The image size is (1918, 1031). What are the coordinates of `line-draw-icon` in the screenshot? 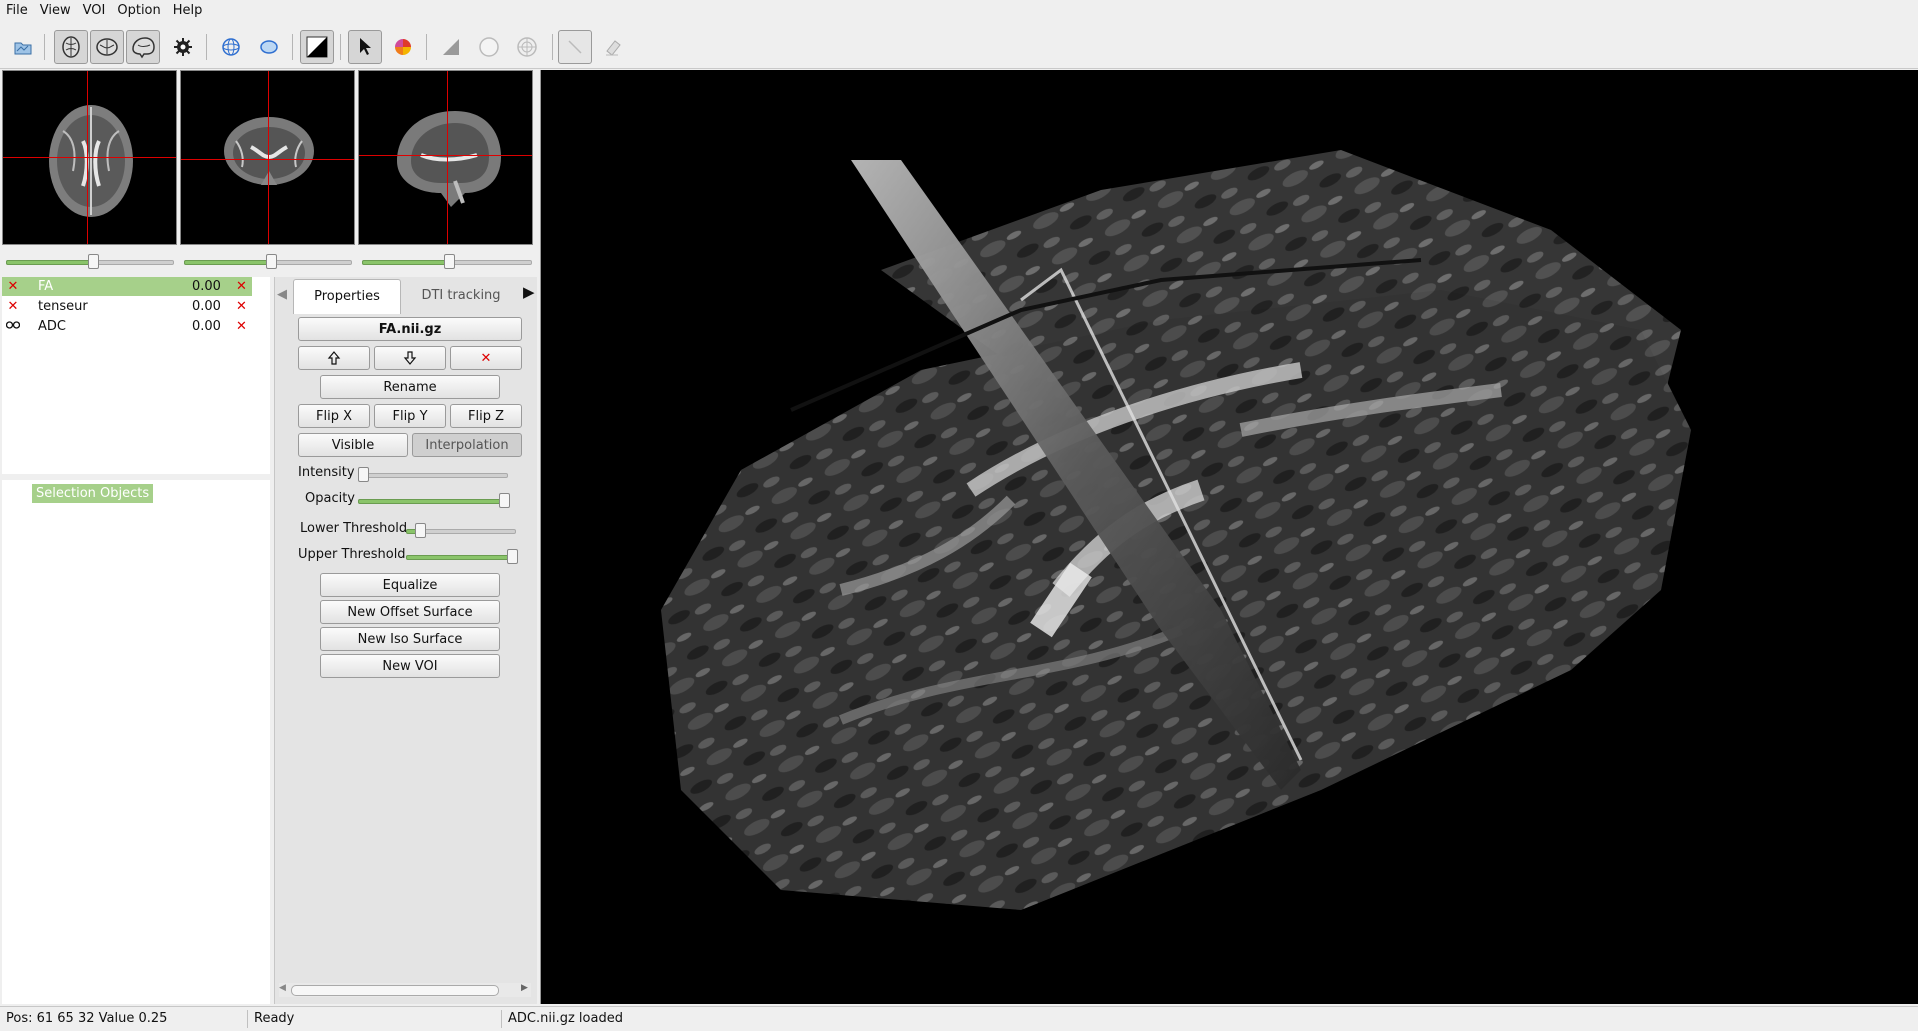 It's located at (575, 47).